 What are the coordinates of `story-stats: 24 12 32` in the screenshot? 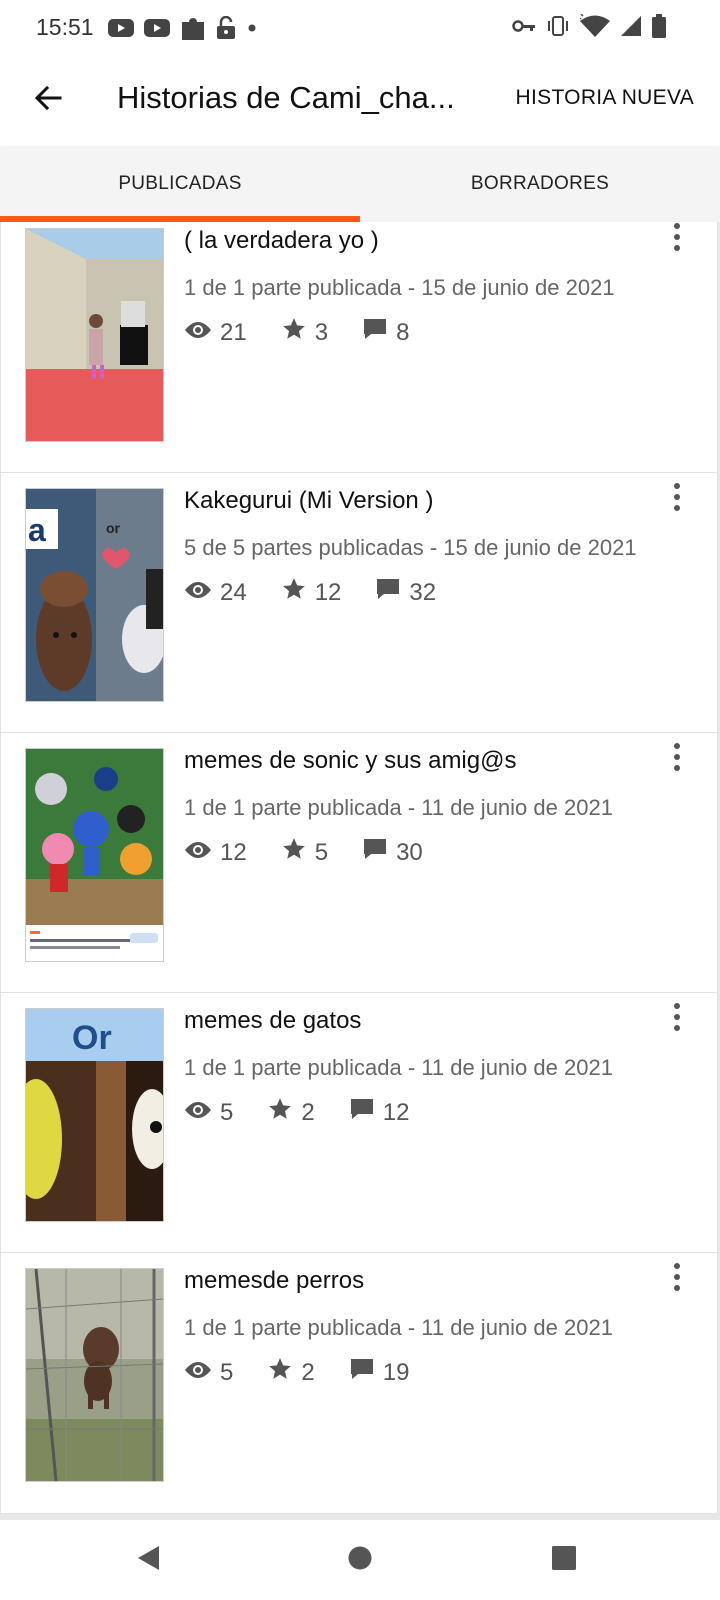 It's located at (327, 592).